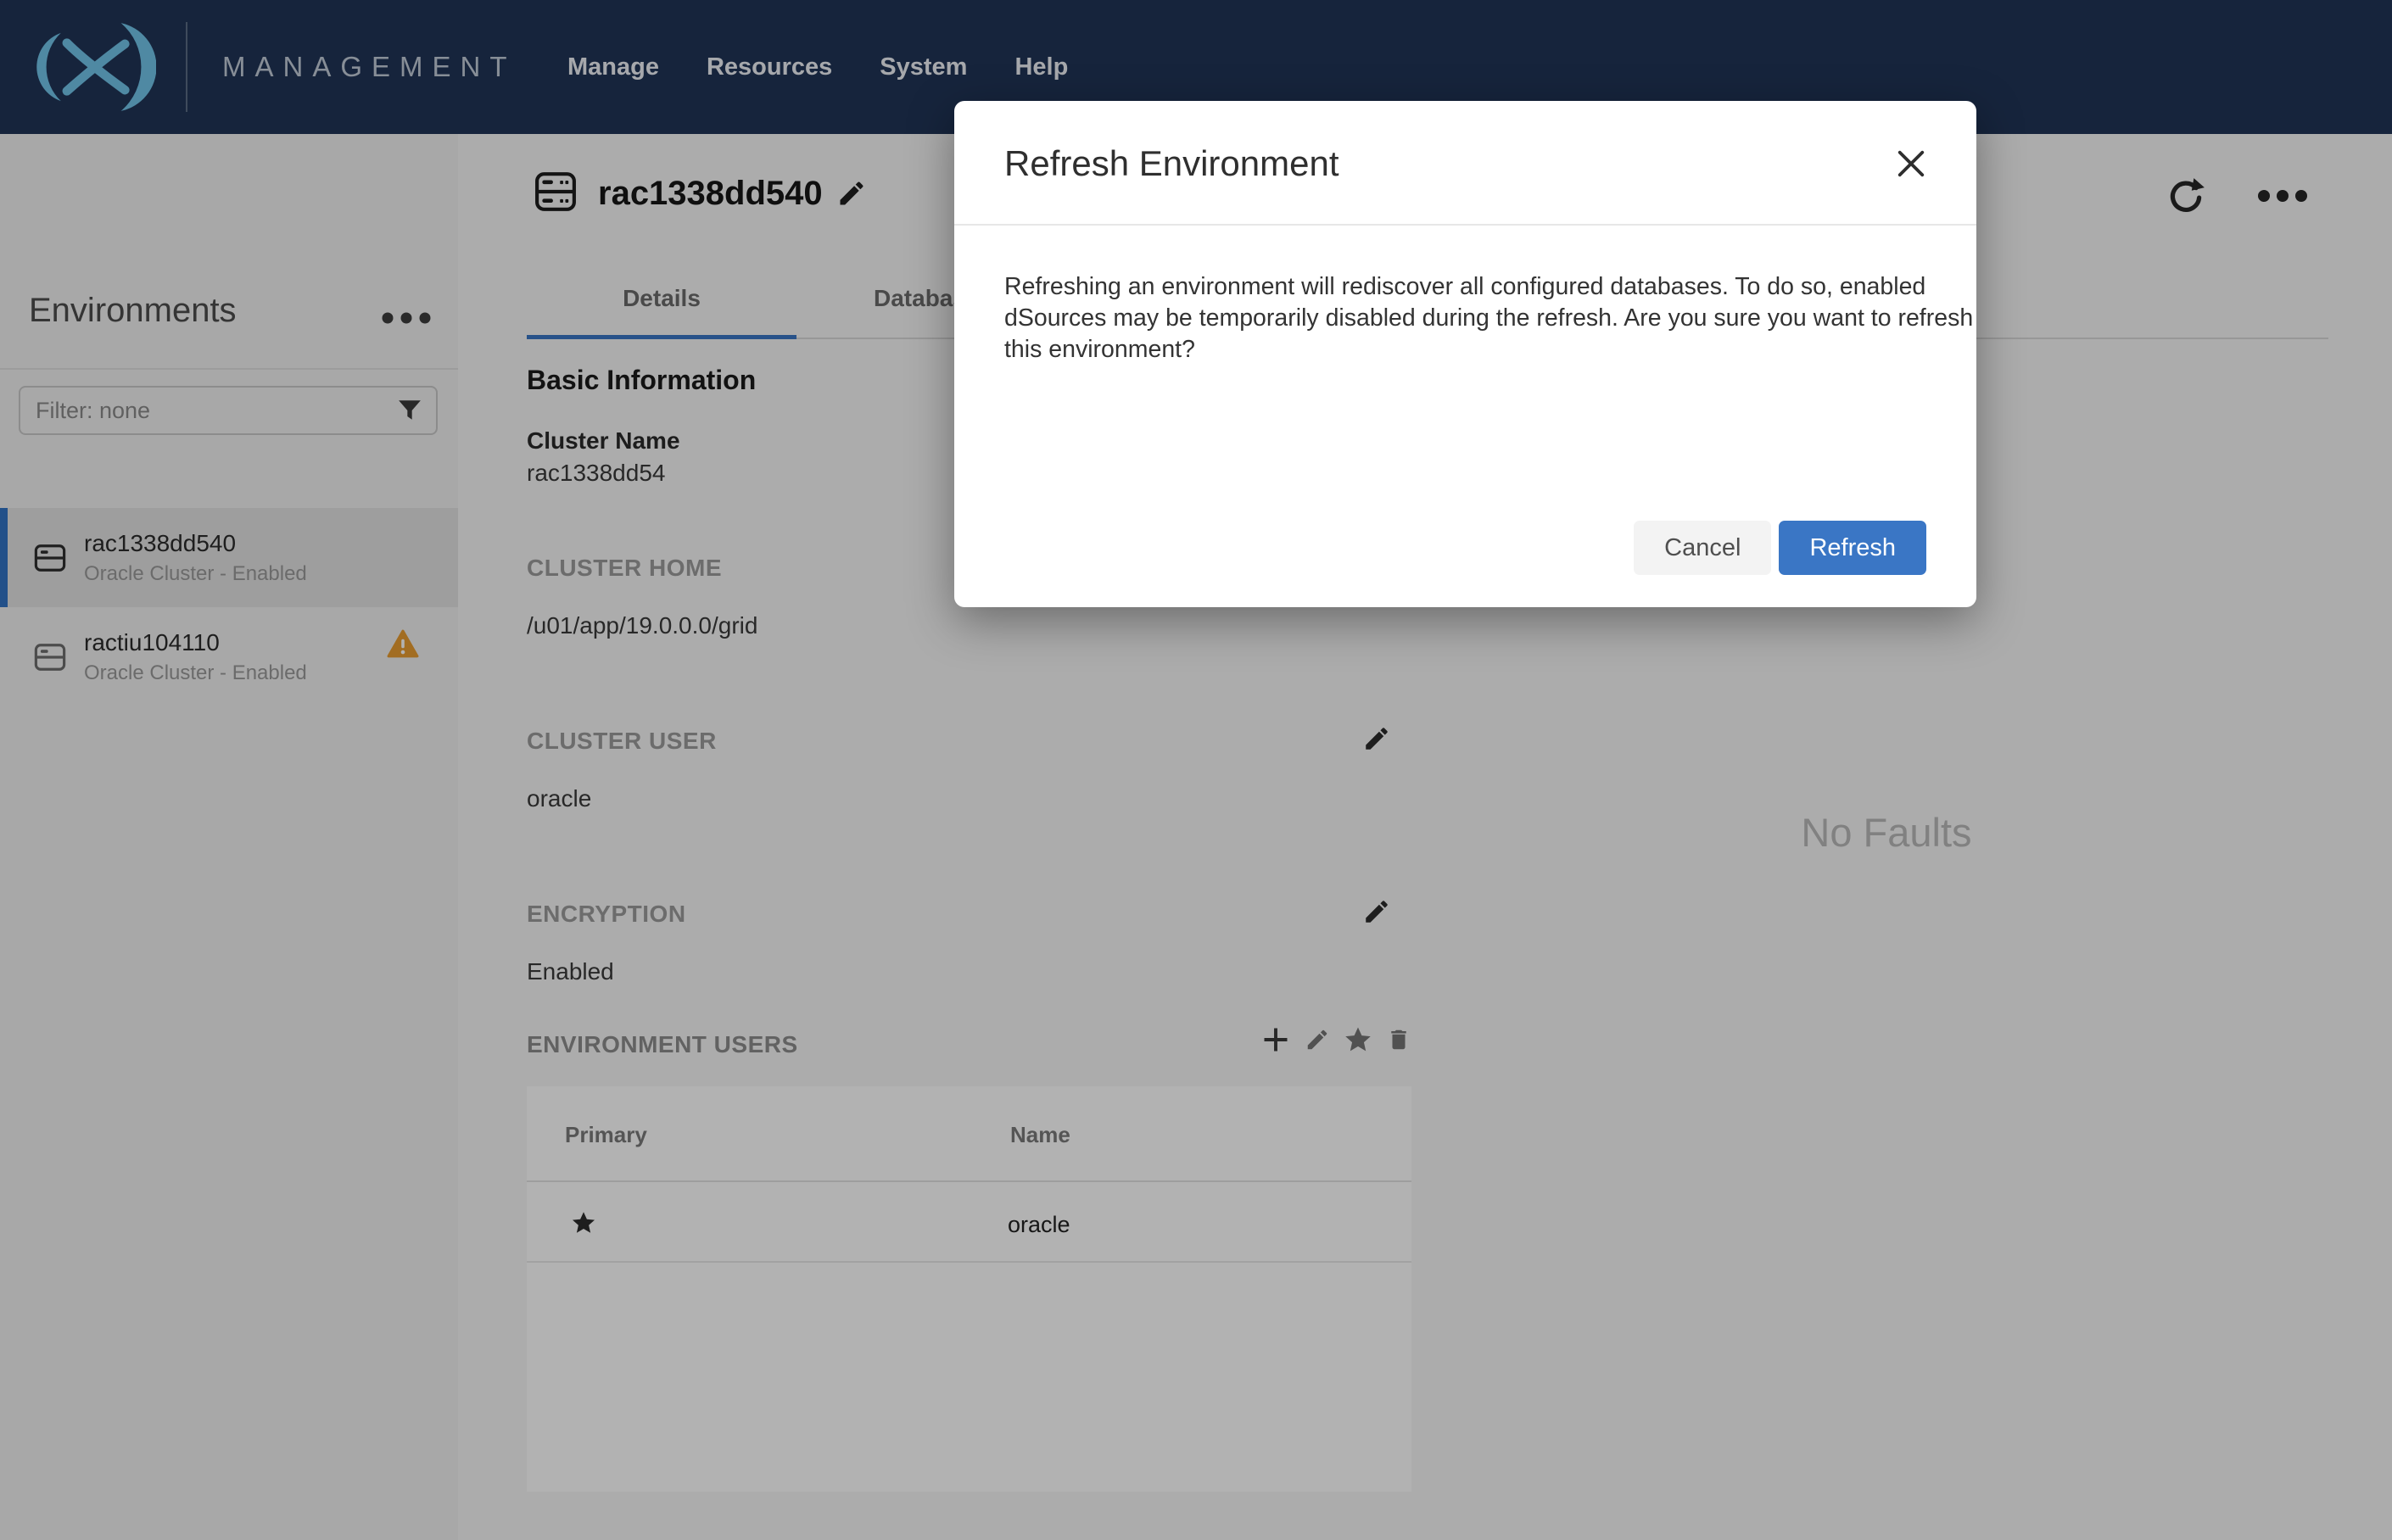 The width and height of the screenshot is (2392, 1540). Describe the element at coordinates (1853, 548) in the screenshot. I see `refresh-button: Refresh` at that location.